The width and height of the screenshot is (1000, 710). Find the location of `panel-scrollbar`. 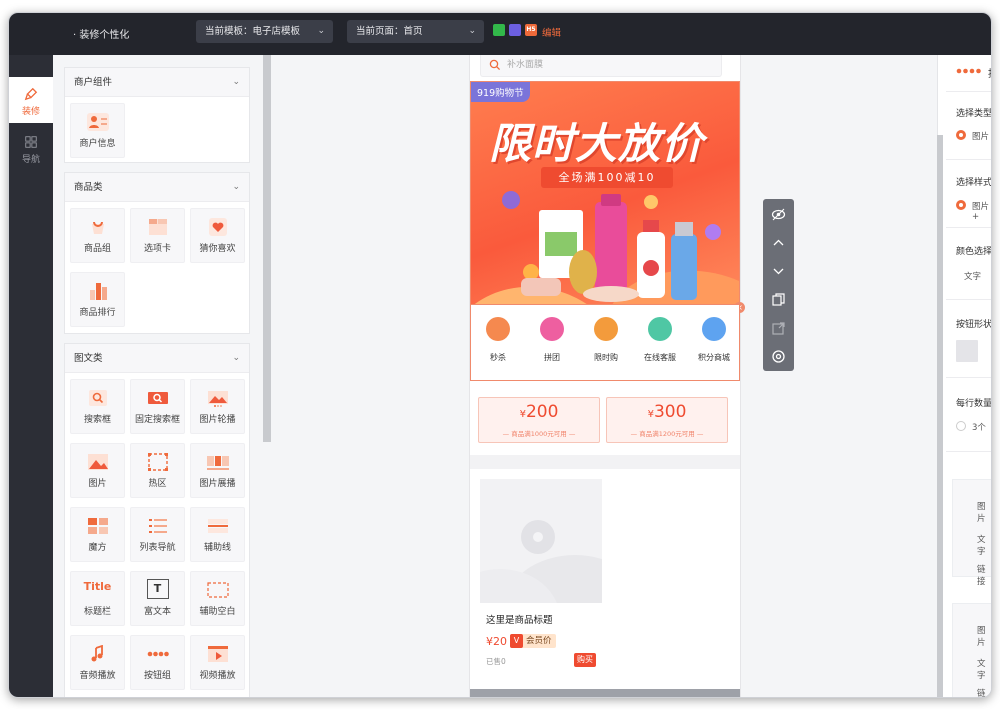

panel-scrollbar is located at coordinates (267, 248).